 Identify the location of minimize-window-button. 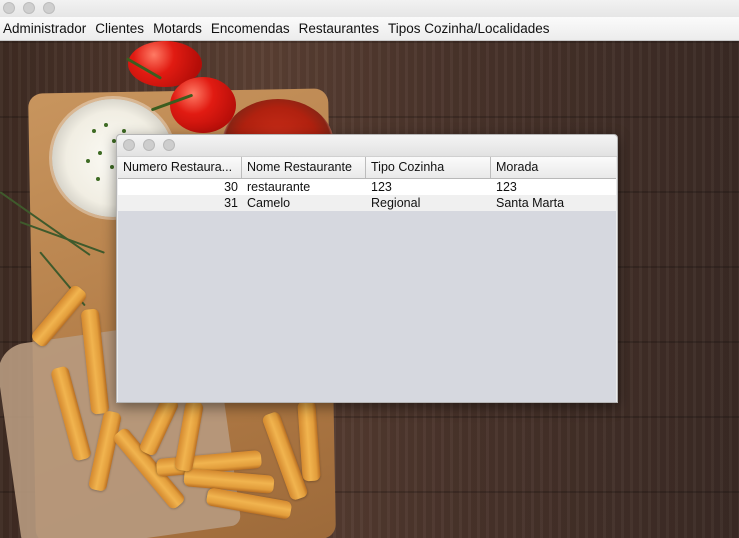
(29, 8).